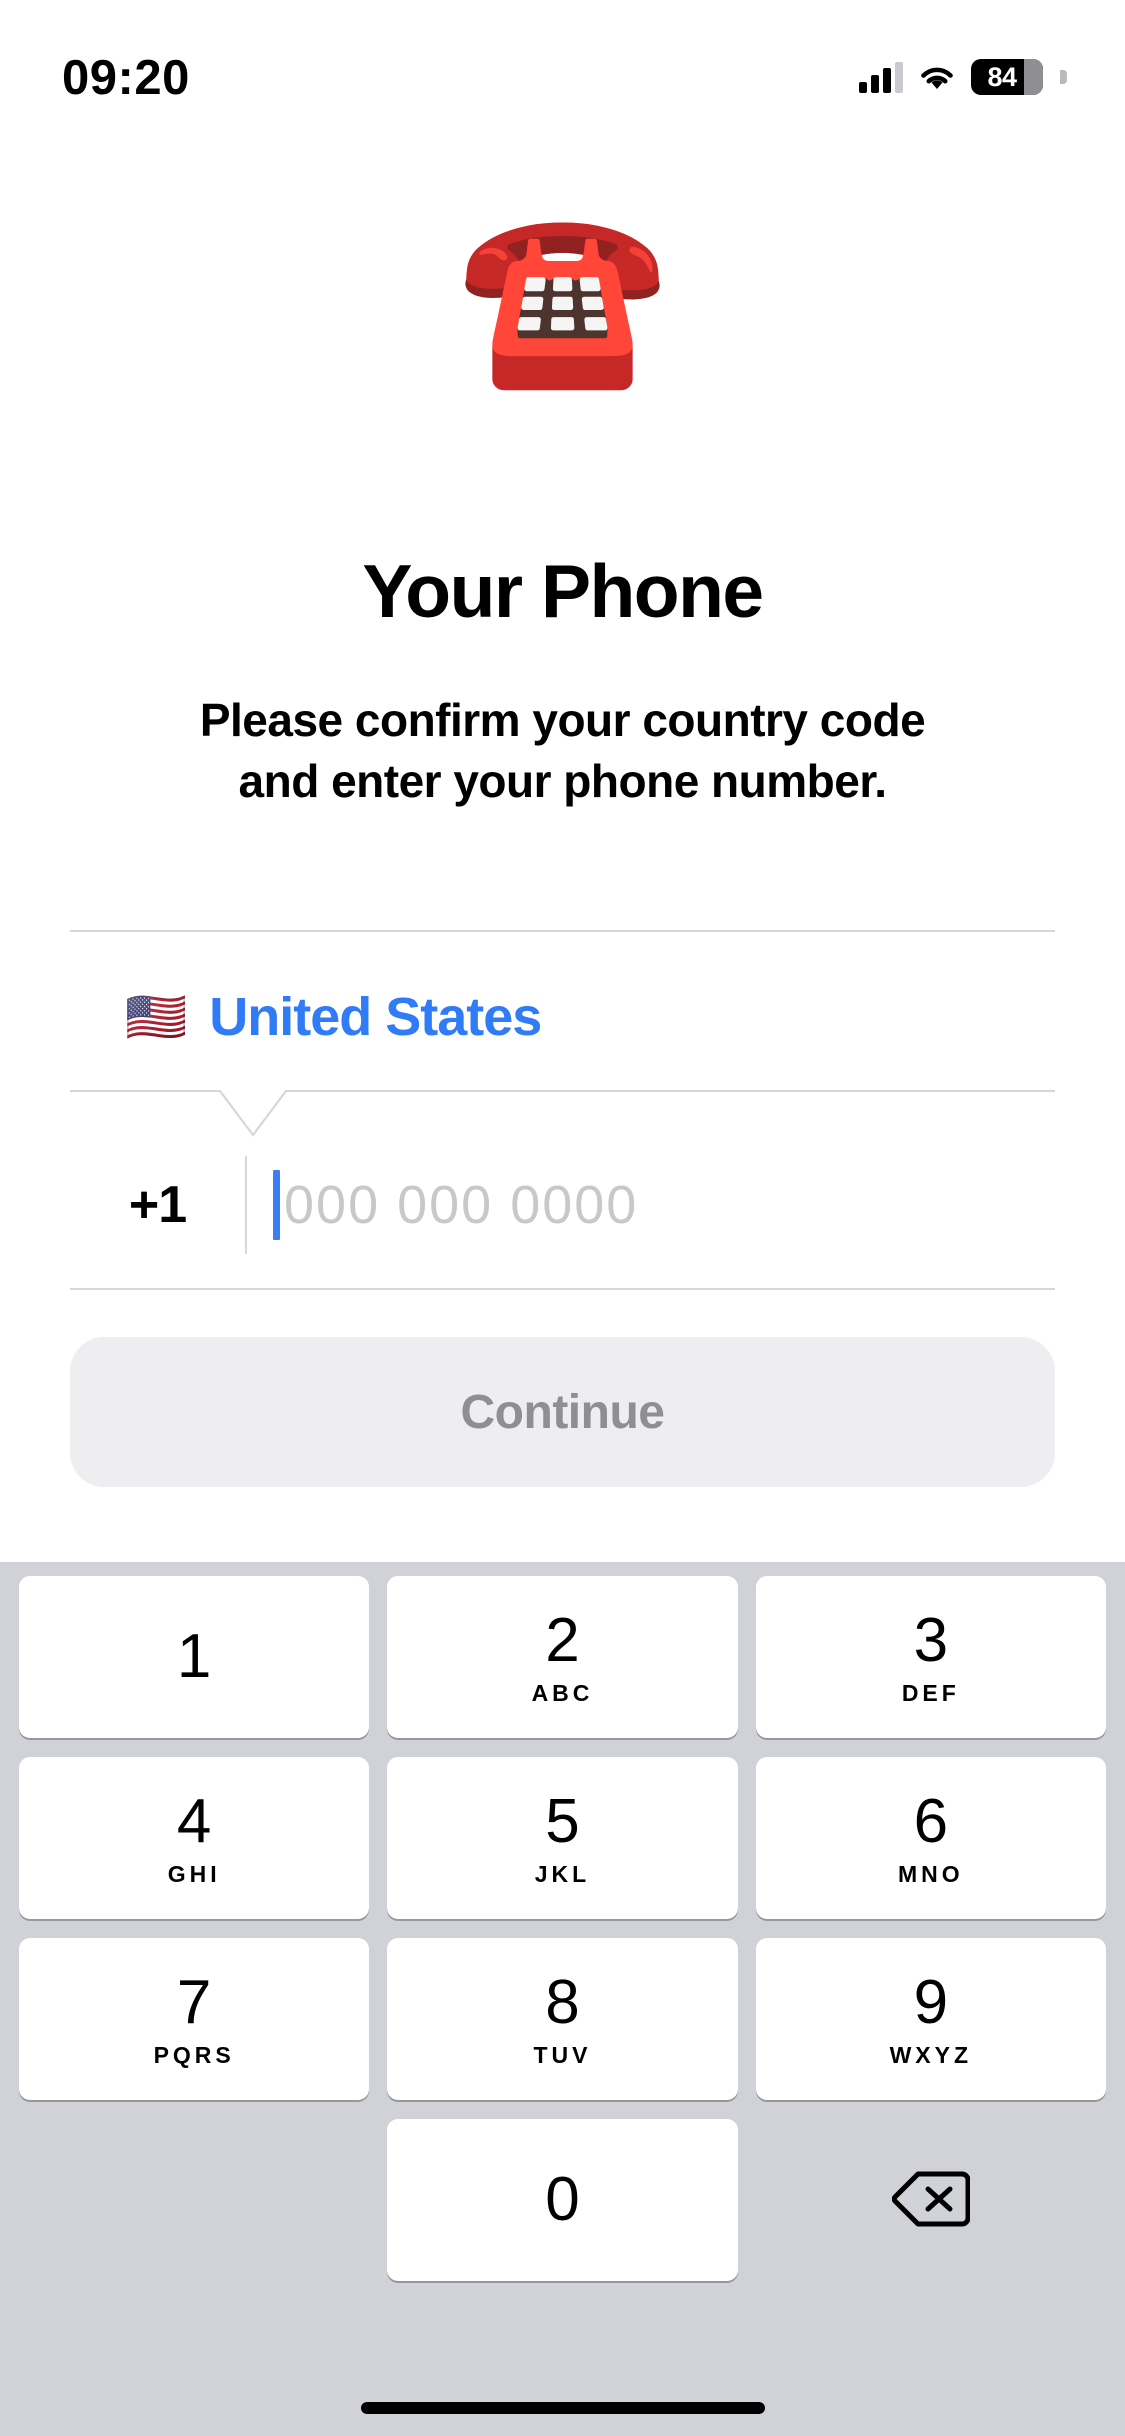 Image resolution: width=1125 pixels, height=2436 pixels. I want to click on home-indicator, so click(562, 2408).